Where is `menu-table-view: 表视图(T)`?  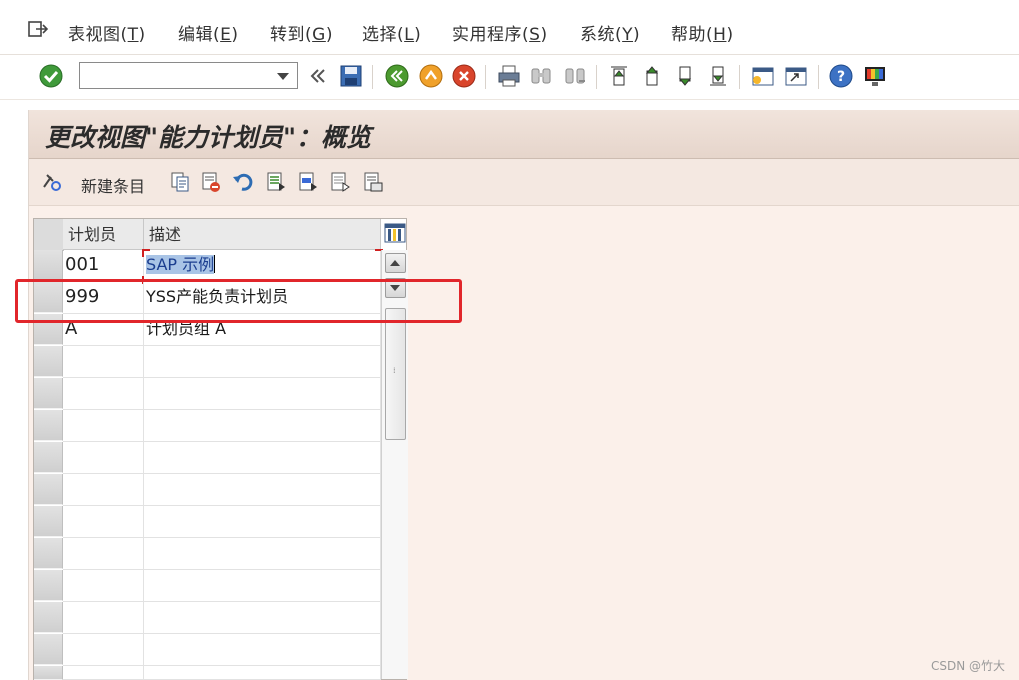
menu-table-view: 表视图(T) is located at coordinates (107, 32).